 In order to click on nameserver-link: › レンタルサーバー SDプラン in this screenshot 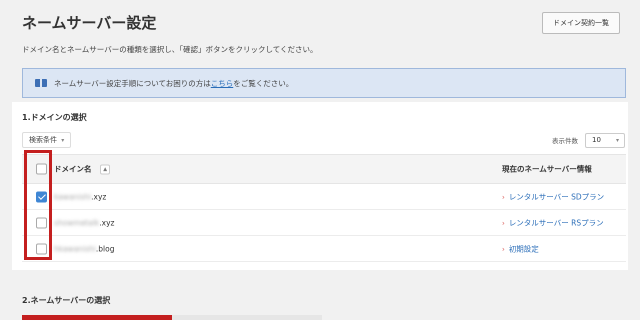, I will do `click(553, 196)`.